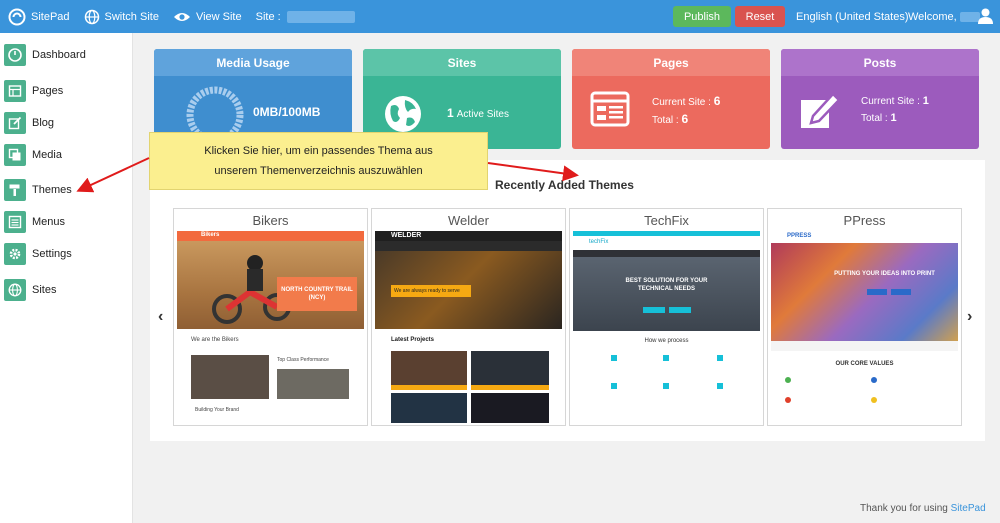  What do you see at coordinates (406, 235) in the screenshot?
I see `preview-logo: WELDER` at bounding box center [406, 235].